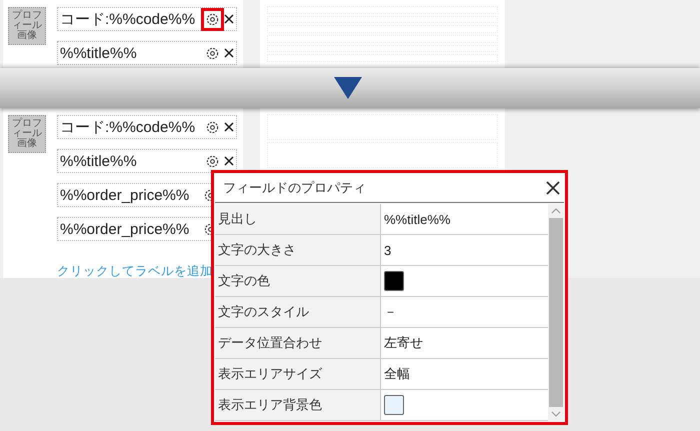 The width and height of the screenshot is (700, 431). Describe the element at coordinates (298, 343) in the screenshot. I see `property-name: データ位置合わせ` at that location.